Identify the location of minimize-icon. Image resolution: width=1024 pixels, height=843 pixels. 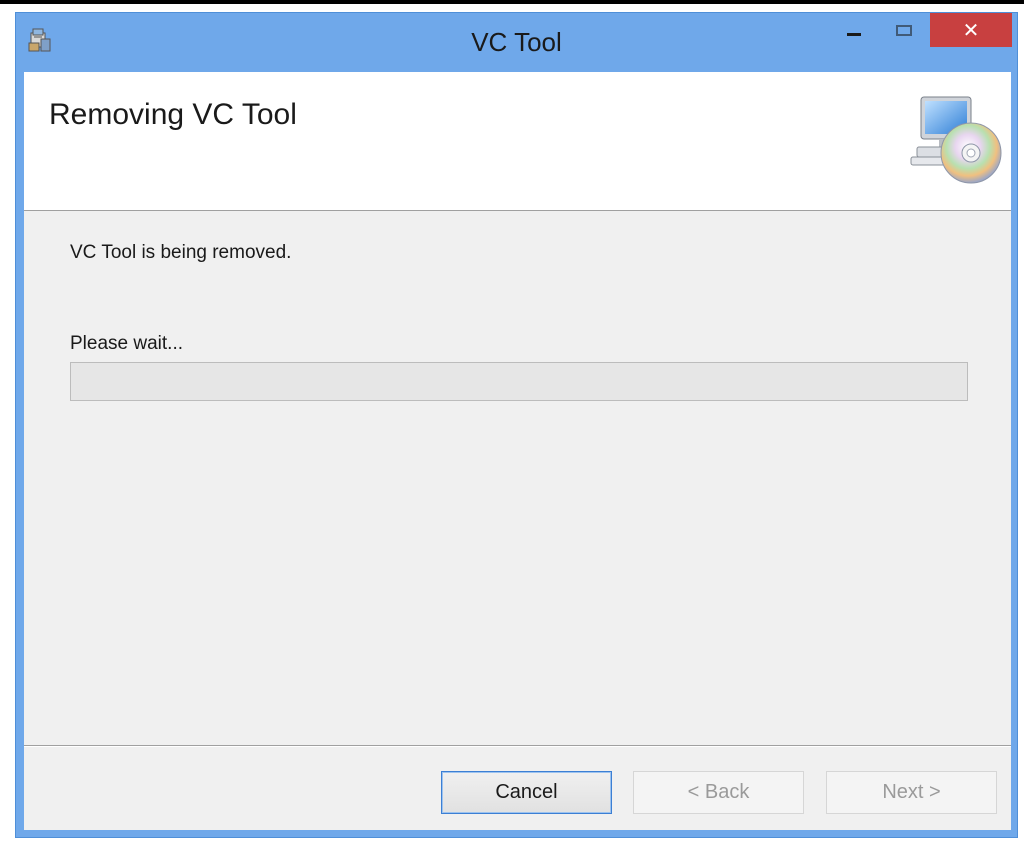
(854, 34).